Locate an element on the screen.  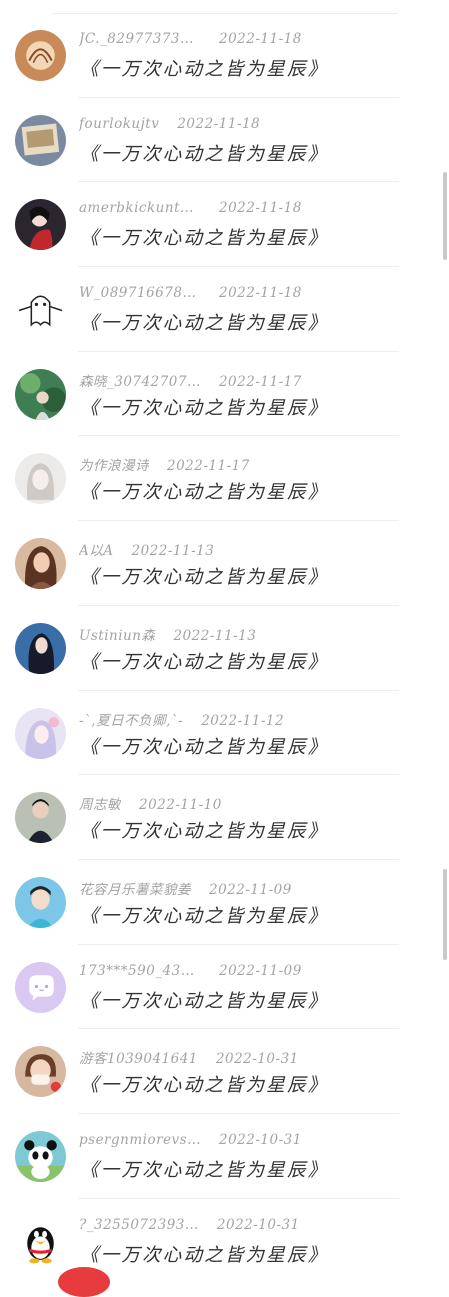
comment-meta: 173***590_434… 2022-11-09 is located at coordinates (190, 971).